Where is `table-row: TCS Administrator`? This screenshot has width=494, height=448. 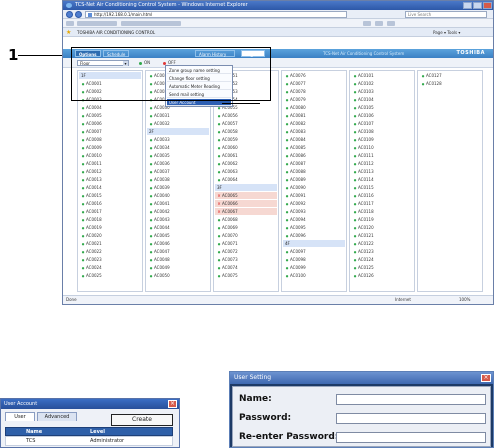 table-row: TCS Administrator is located at coordinates (89, 441).